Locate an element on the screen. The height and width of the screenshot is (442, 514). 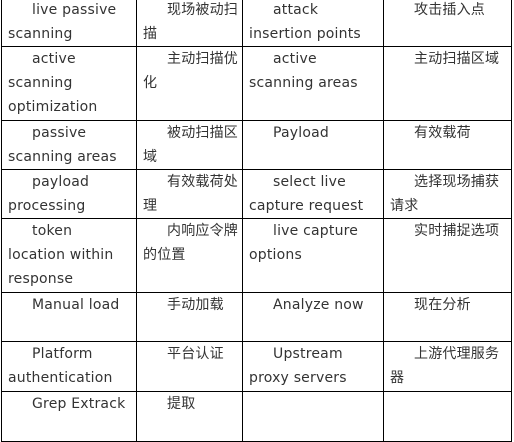
term-english-cell: active scanning optimization is located at coordinates (69, 83).